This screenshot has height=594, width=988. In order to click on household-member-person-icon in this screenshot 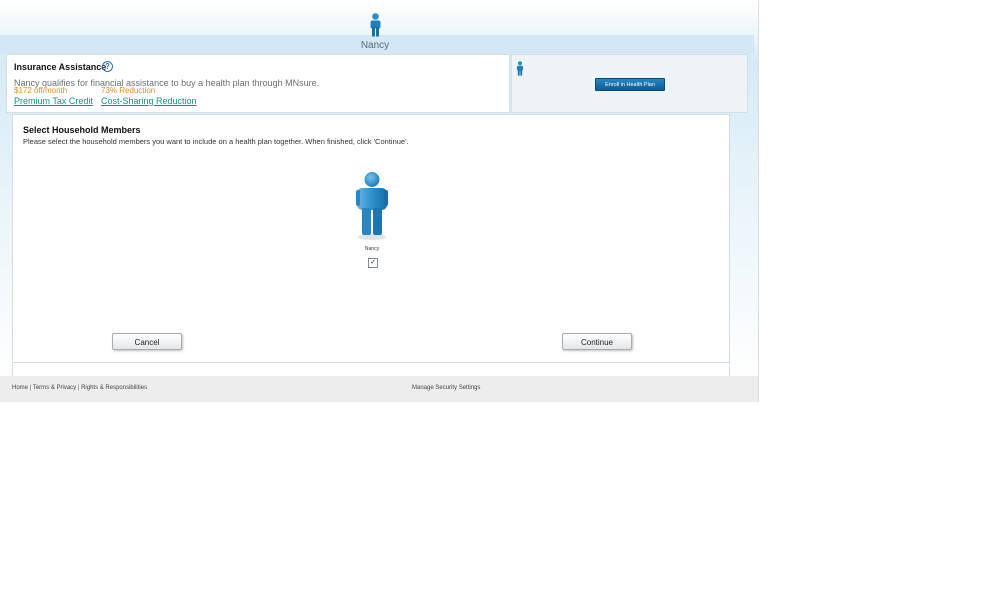, I will do `click(372, 208)`.